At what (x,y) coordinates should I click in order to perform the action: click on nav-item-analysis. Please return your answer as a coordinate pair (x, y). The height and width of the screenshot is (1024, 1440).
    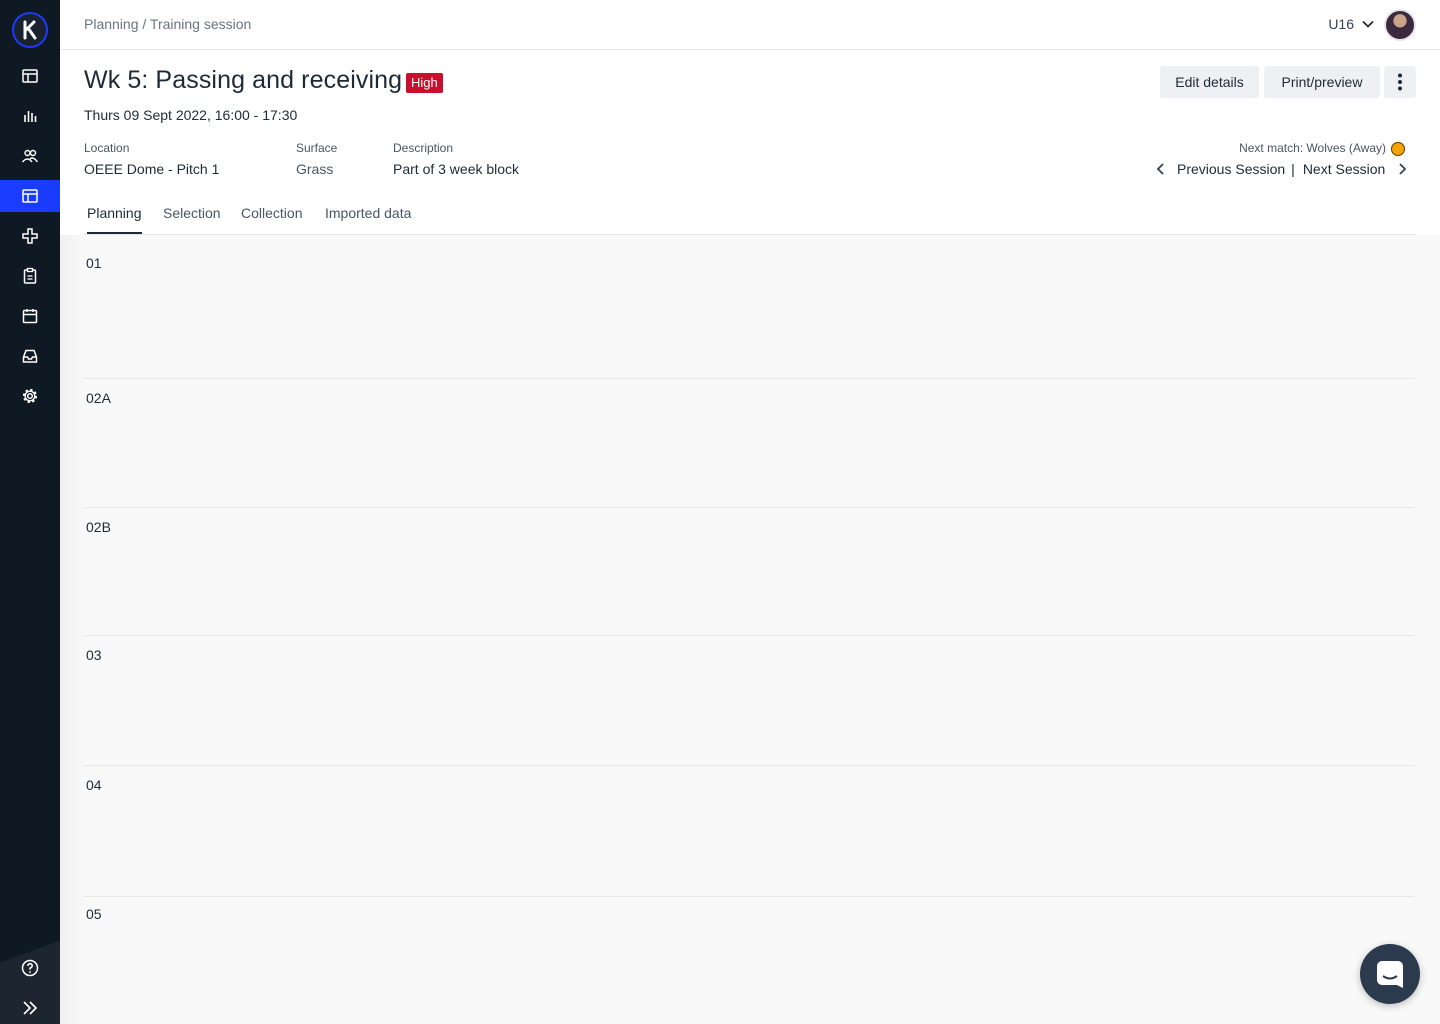
    Looking at the image, I should click on (30, 116).